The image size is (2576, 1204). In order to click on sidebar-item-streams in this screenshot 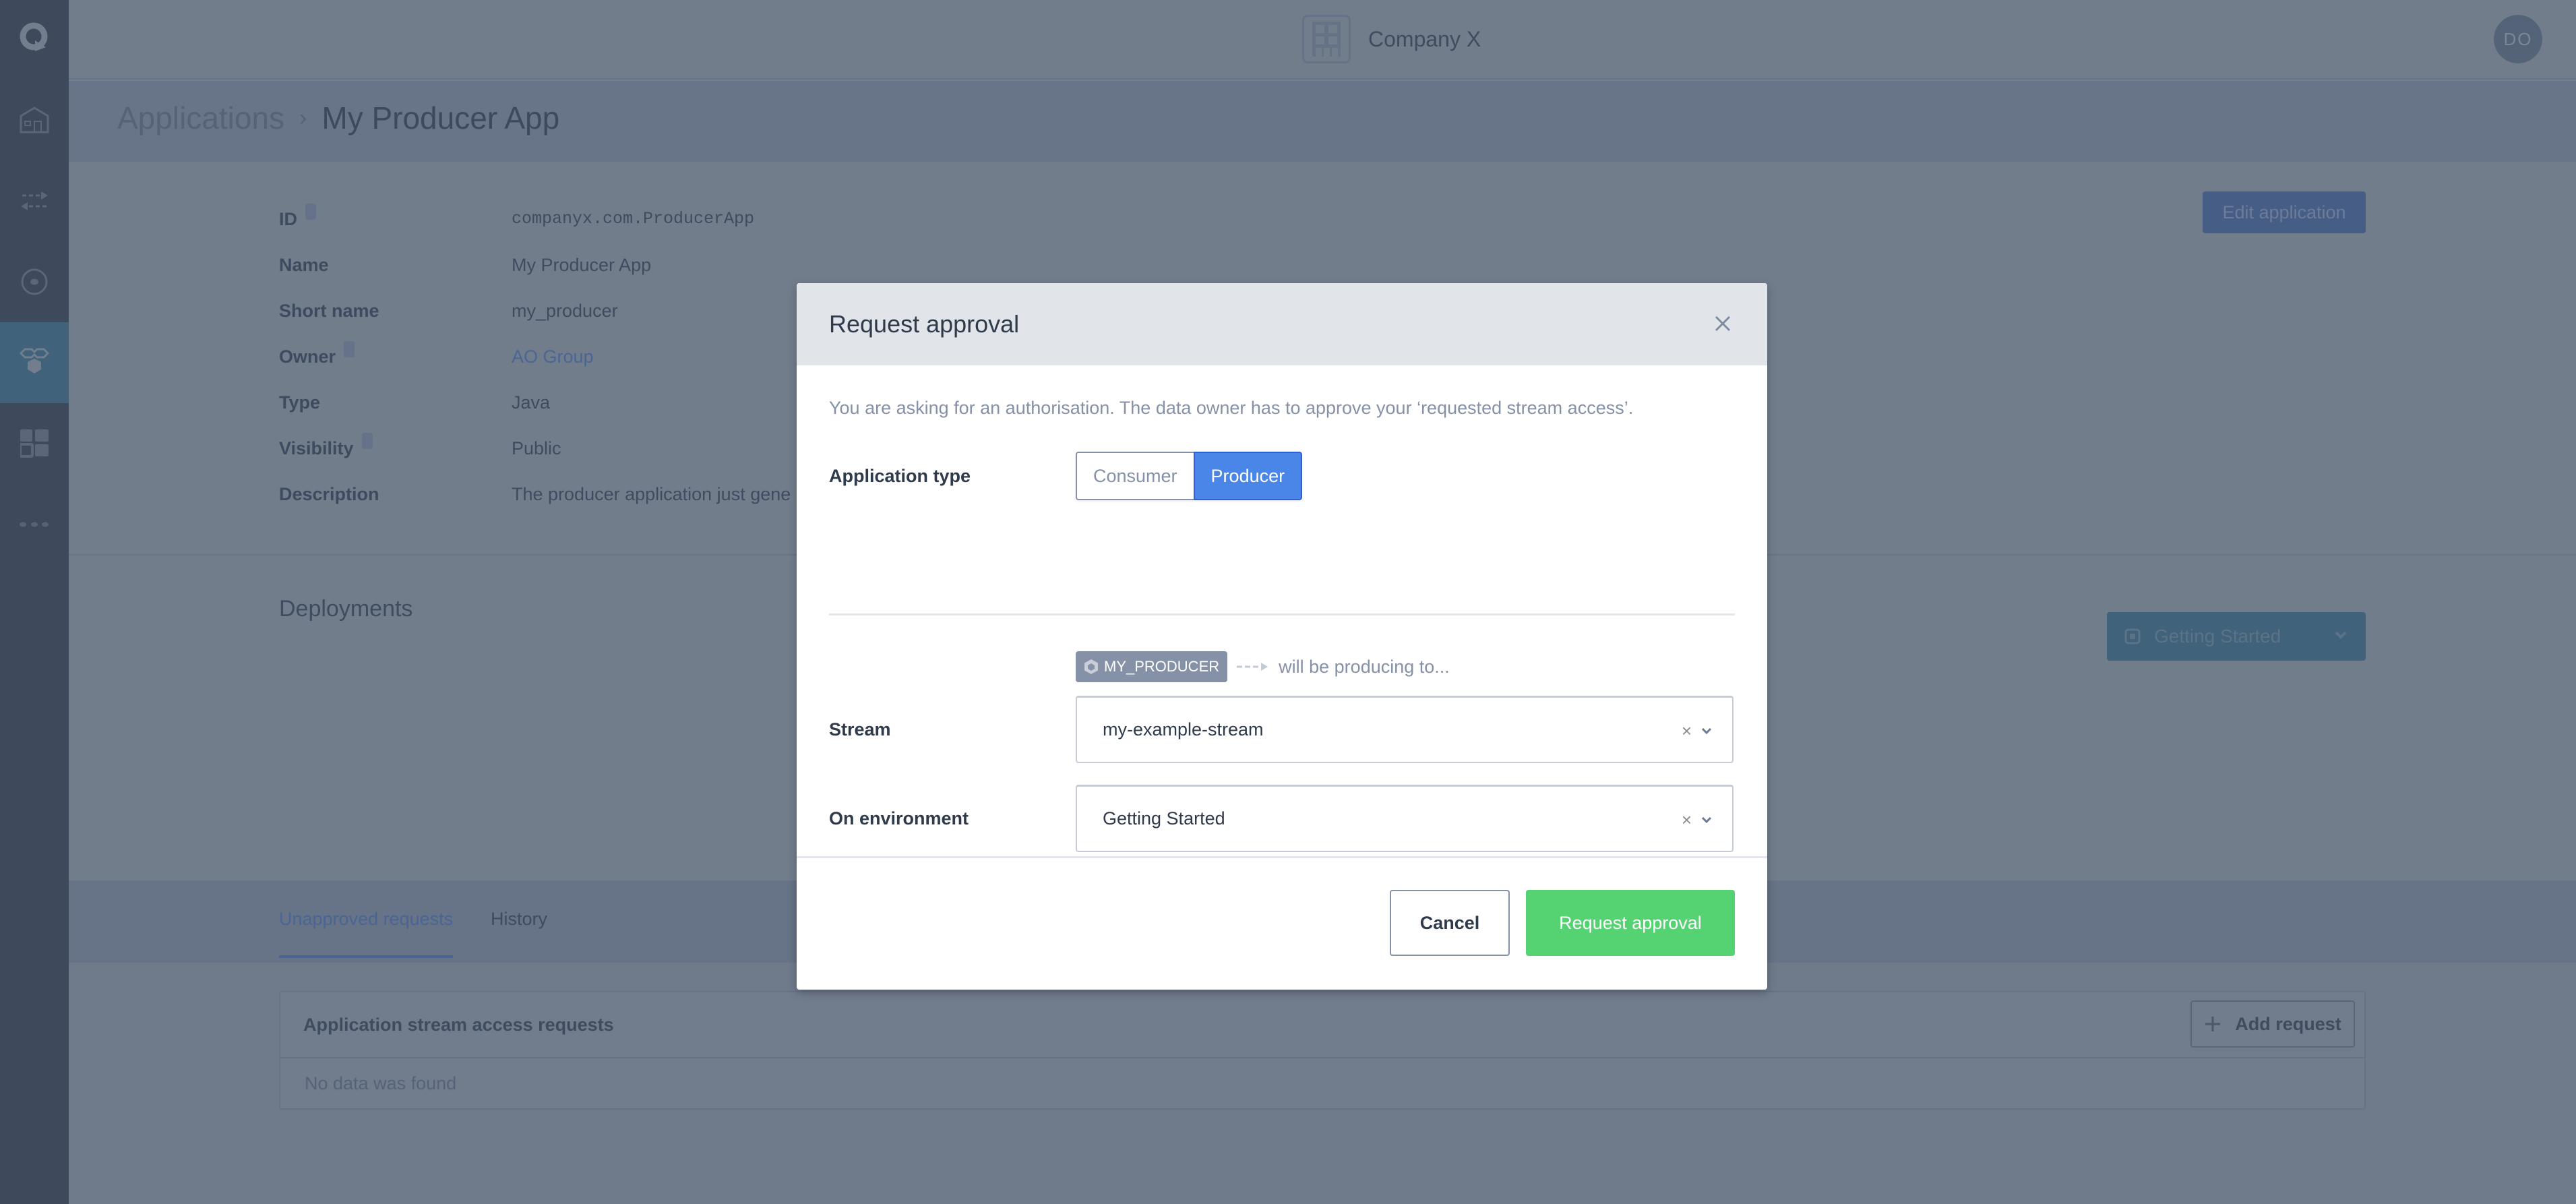, I will do `click(34, 281)`.